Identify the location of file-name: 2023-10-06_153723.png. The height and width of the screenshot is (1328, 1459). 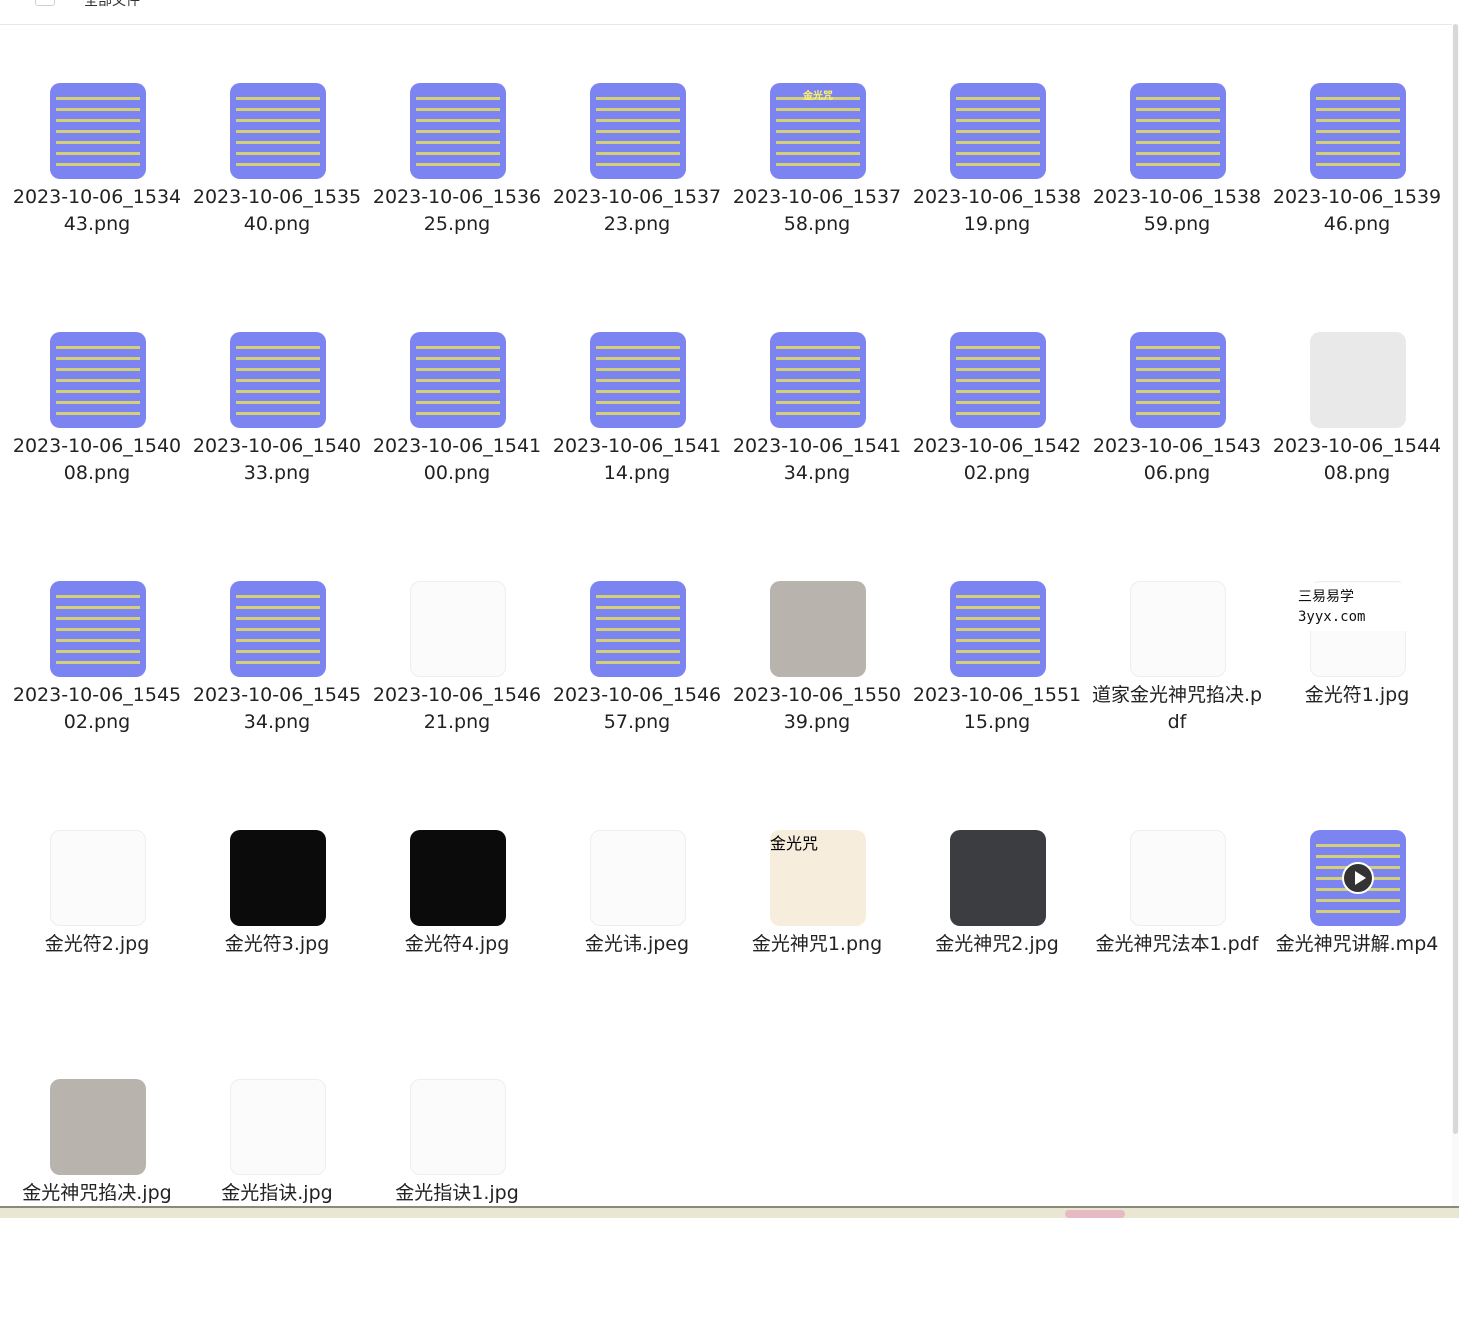
(637, 211).